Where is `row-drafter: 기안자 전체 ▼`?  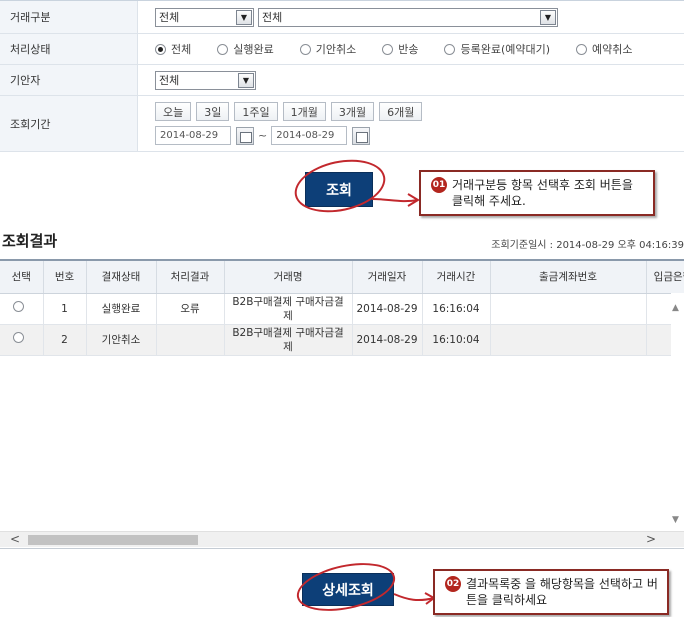 row-drafter: 기안자 전체 ▼ is located at coordinates (342, 80).